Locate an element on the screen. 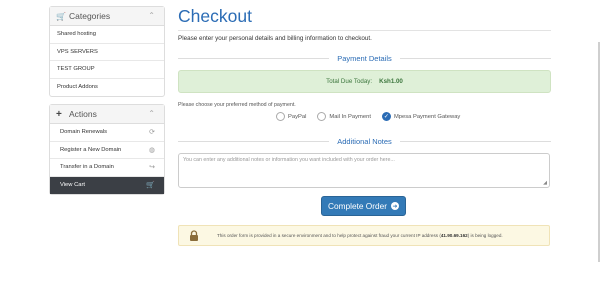 The height and width of the screenshot is (287, 600). sidebar-item-product-addons: Product Addons is located at coordinates (107, 88).